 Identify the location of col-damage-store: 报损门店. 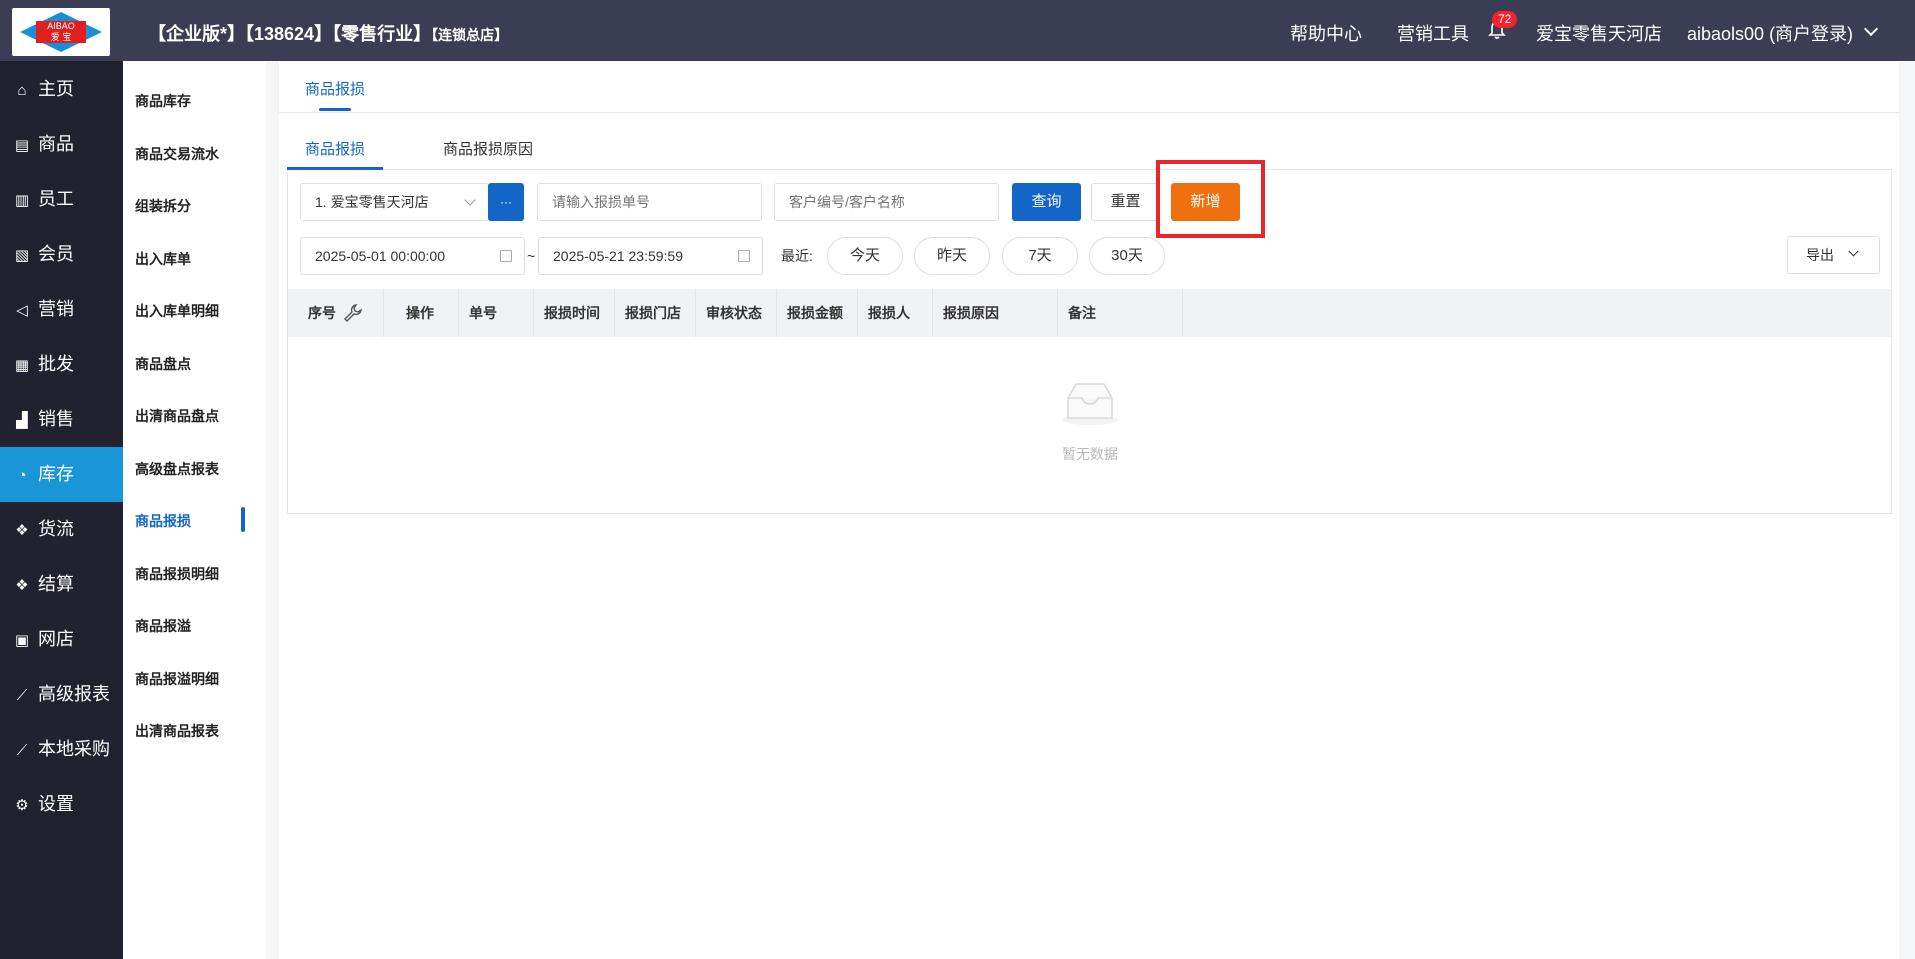
(655, 313).